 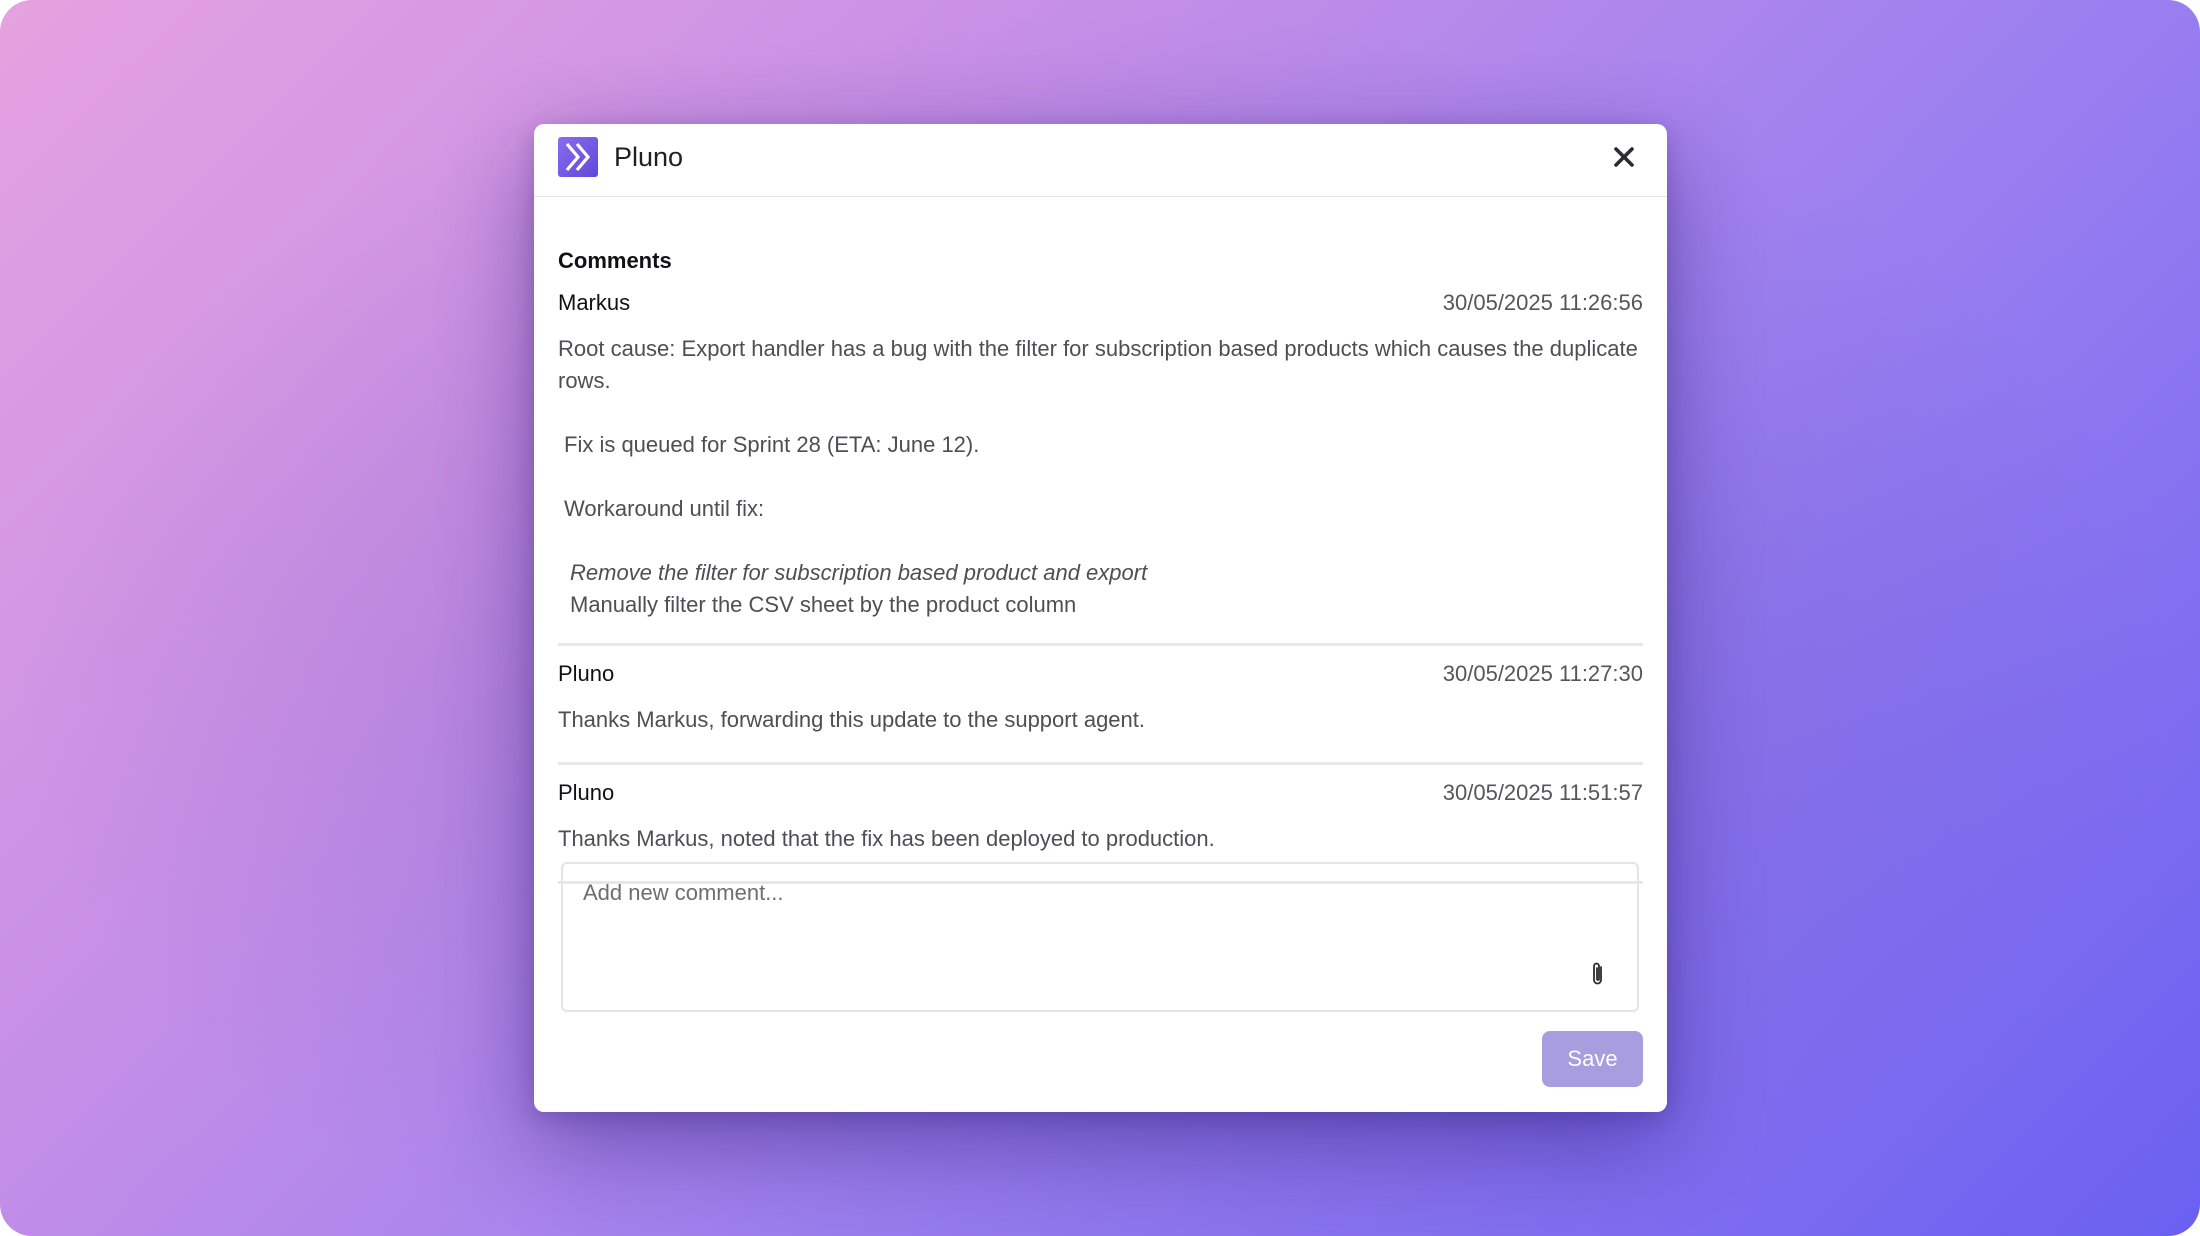 What do you see at coordinates (578, 157) in the screenshot?
I see `pluno-logo-icon` at bounding box center [578, 157].